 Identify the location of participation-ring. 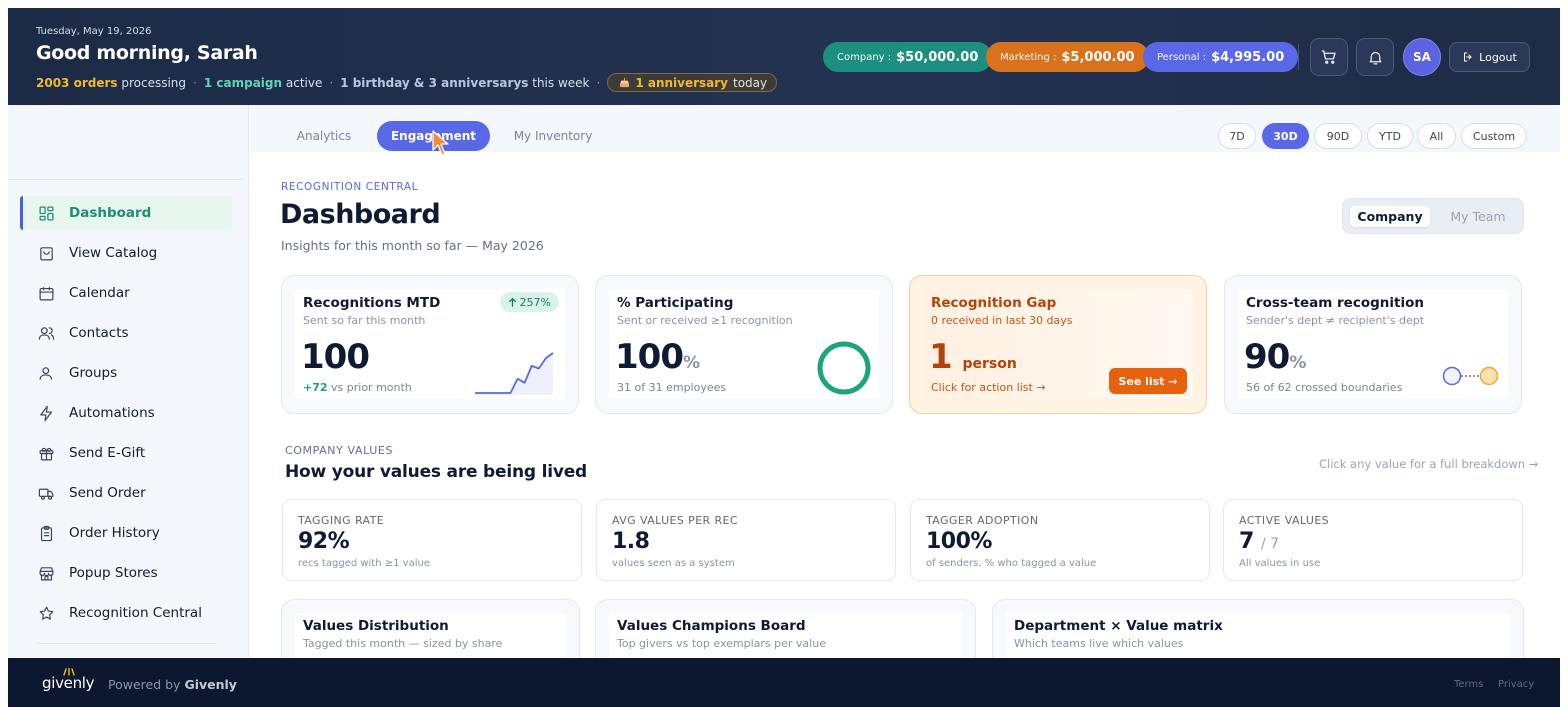
(844, 368).